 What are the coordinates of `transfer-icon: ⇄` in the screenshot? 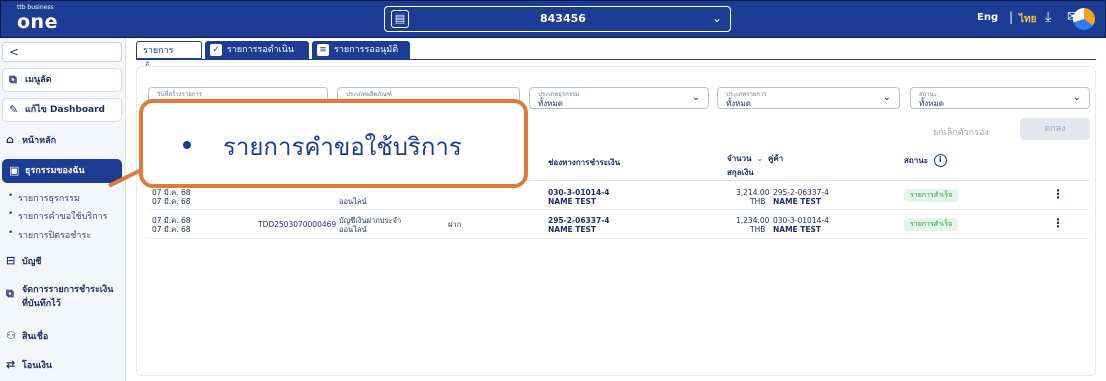 It's located at (11, 364).